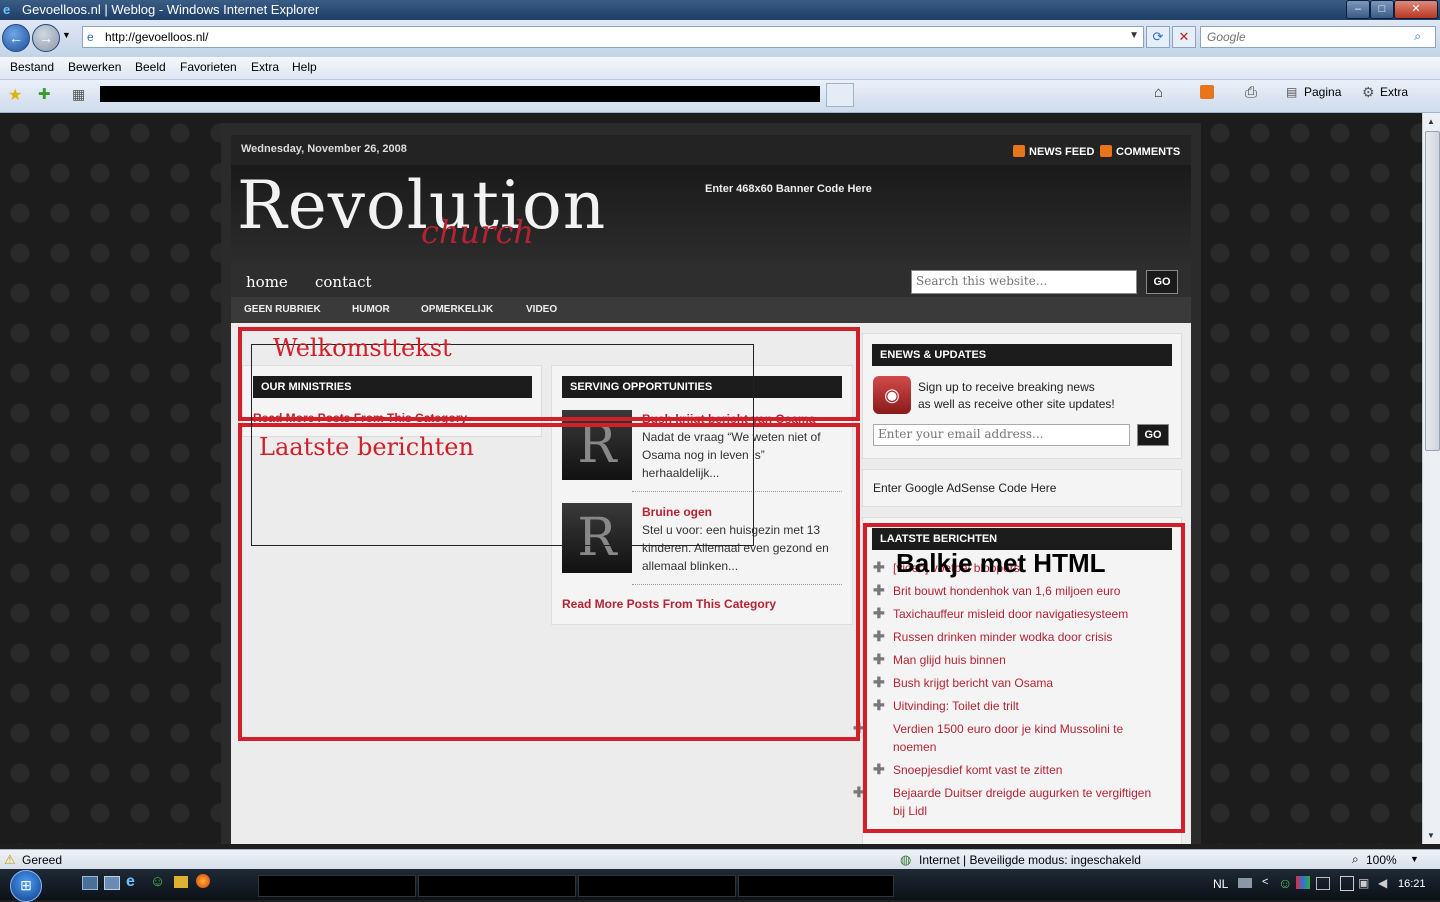 This screenshot has width=1440, height=902. I want to click on address-input: e http://gevoelloos.nl/ ▼, so click(613, 37).